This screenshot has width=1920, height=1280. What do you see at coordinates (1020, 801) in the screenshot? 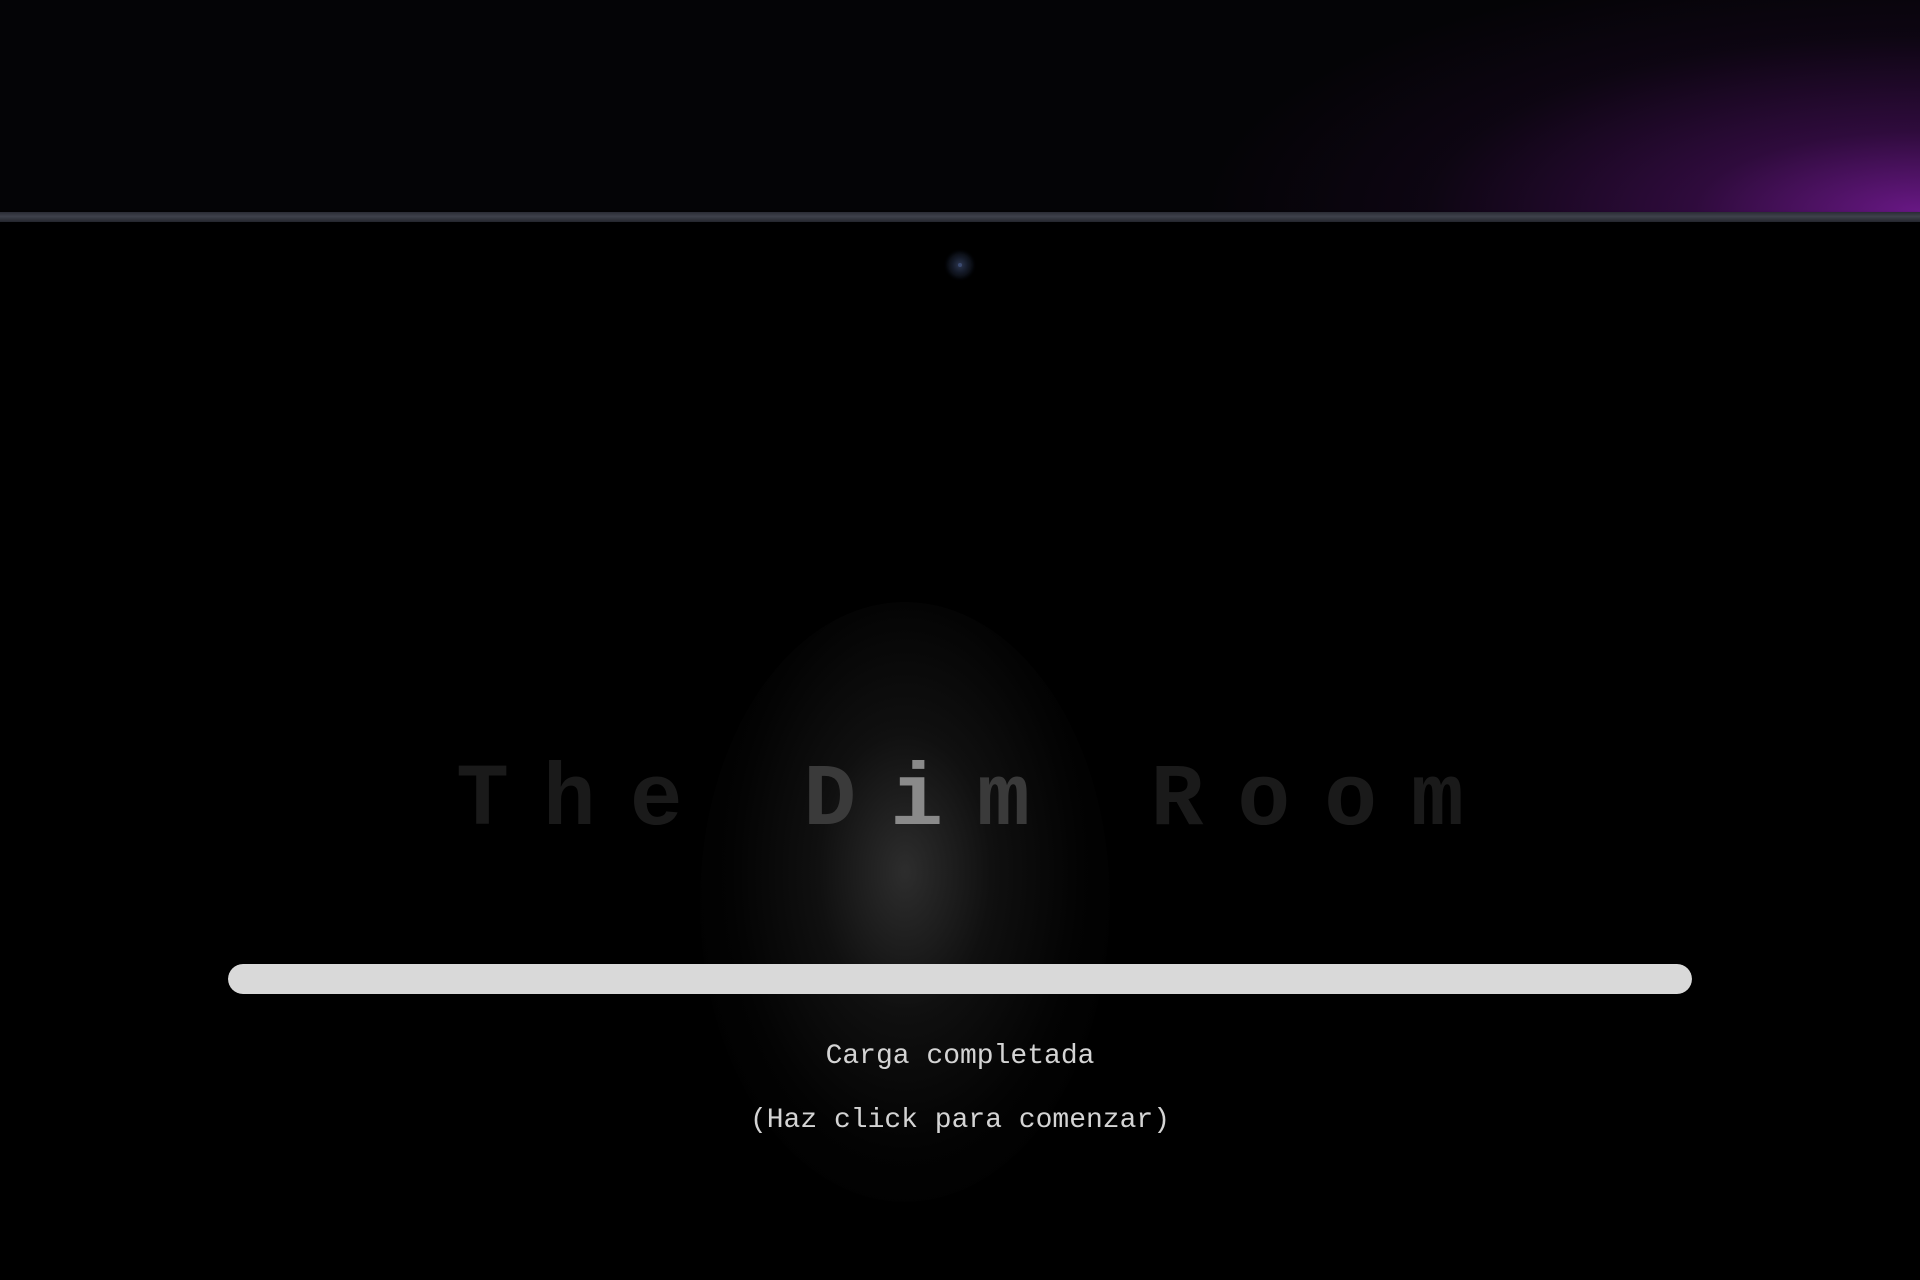
I see `title-letter-m: m` at bounding box center [1020, 801].